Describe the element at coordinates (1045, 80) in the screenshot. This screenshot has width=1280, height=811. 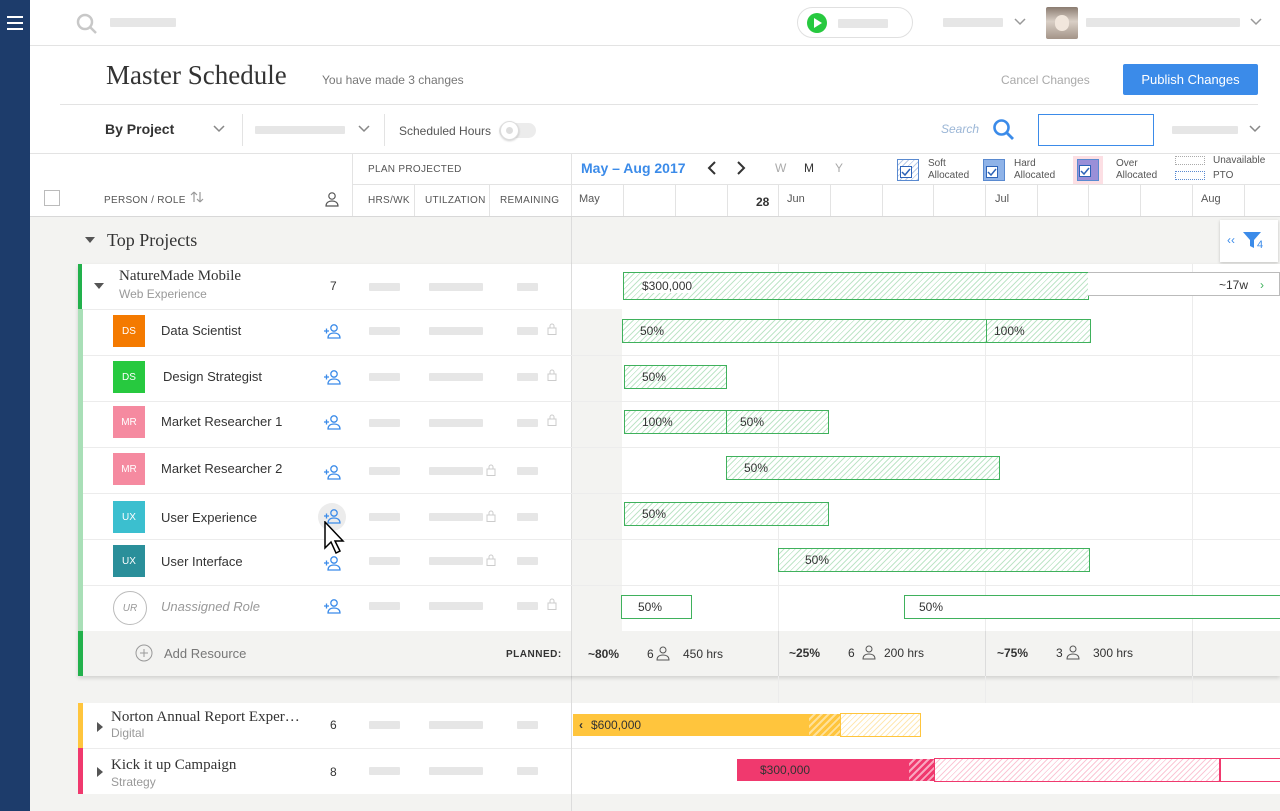
I see `cancel-changes-button: Cancel Changes` at that location.